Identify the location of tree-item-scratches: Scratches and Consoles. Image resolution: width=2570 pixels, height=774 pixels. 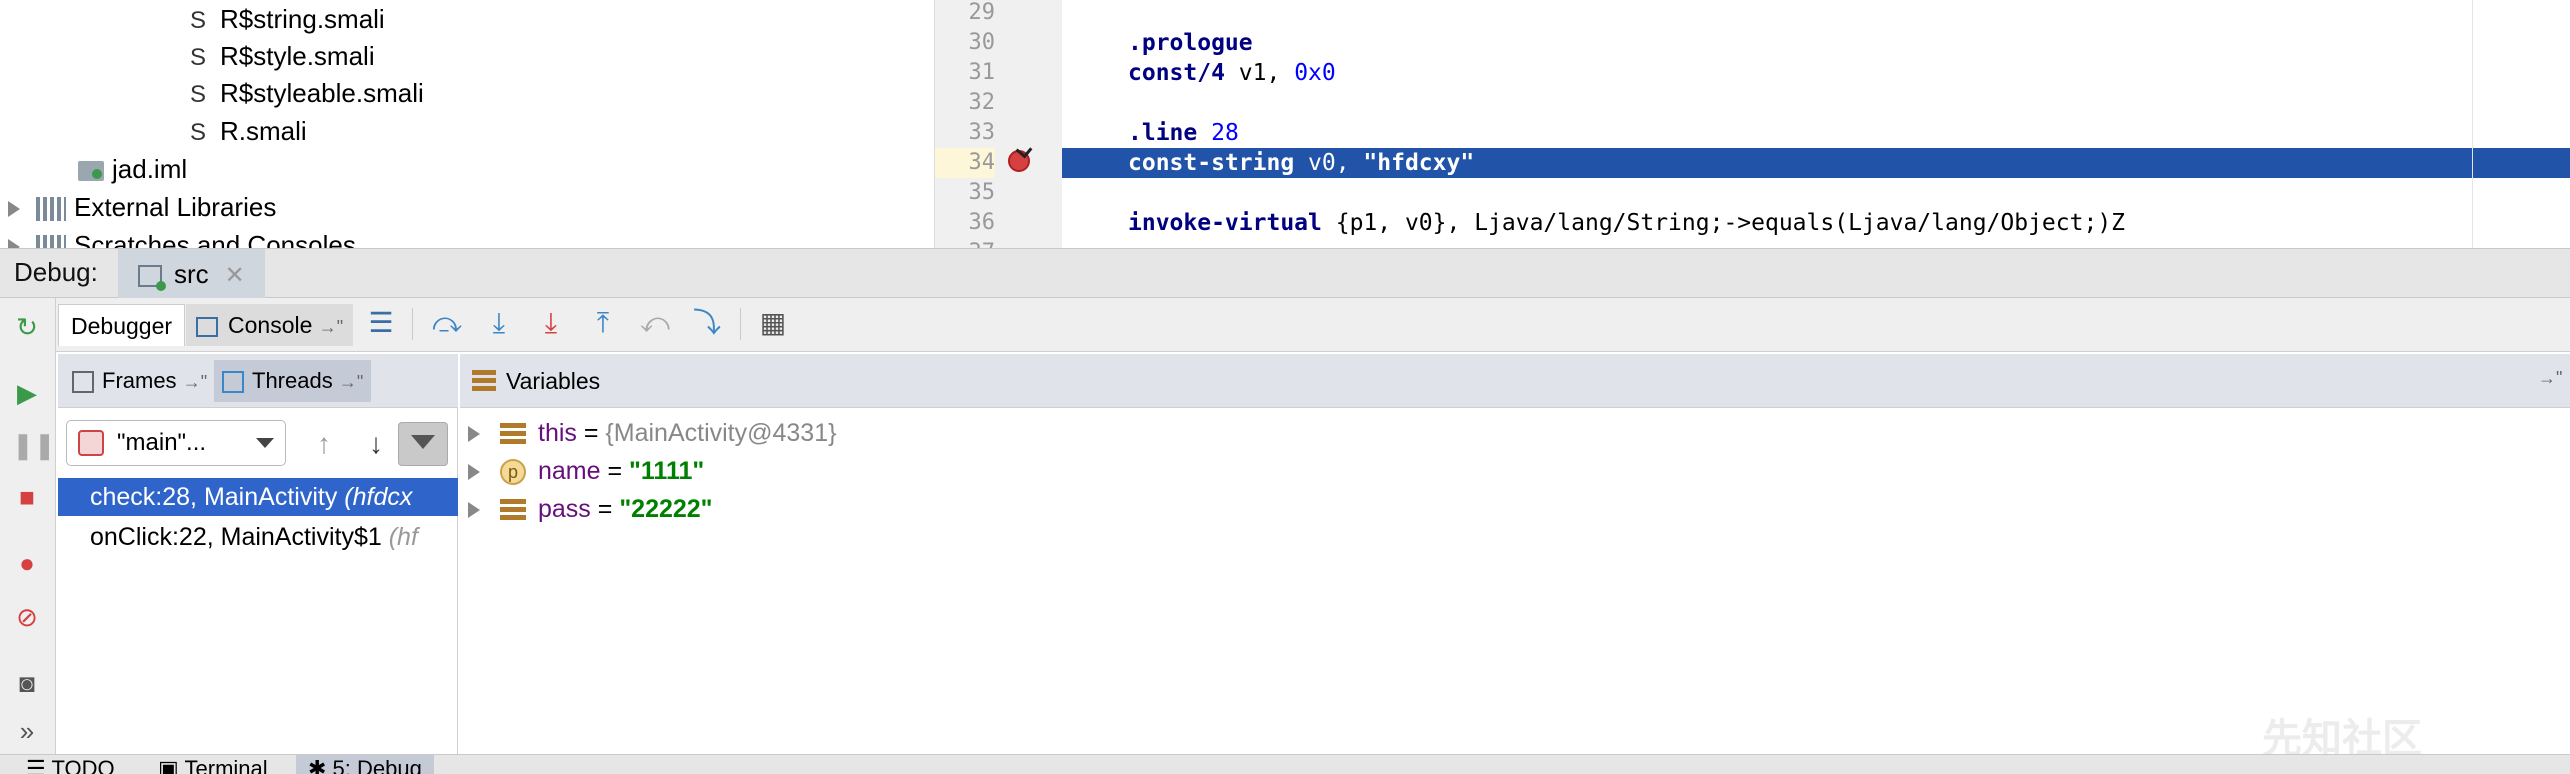
(182, 237).